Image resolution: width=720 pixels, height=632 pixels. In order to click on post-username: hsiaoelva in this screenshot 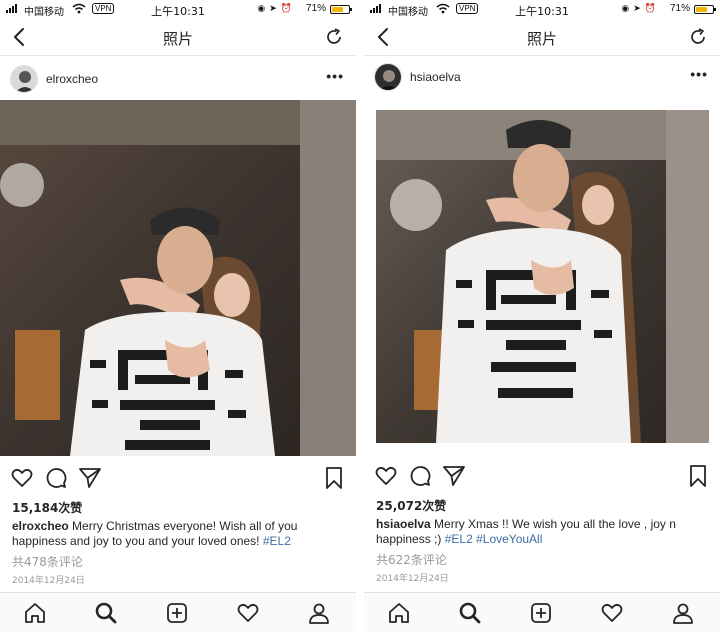, I will do `click(435, 77)`.